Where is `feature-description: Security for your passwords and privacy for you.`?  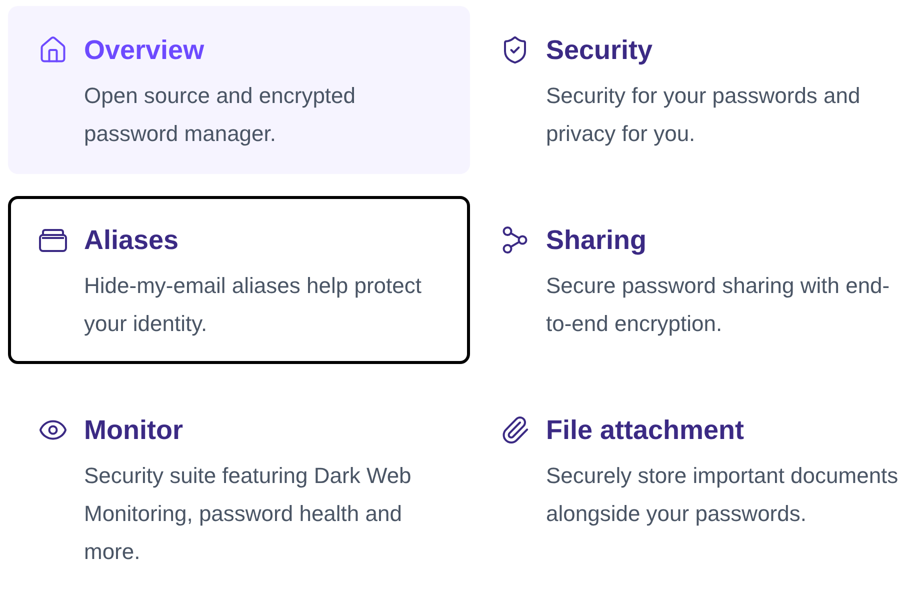 feature-description: Security for your passwords and privacy for you. is located at coordinates (704, 115).